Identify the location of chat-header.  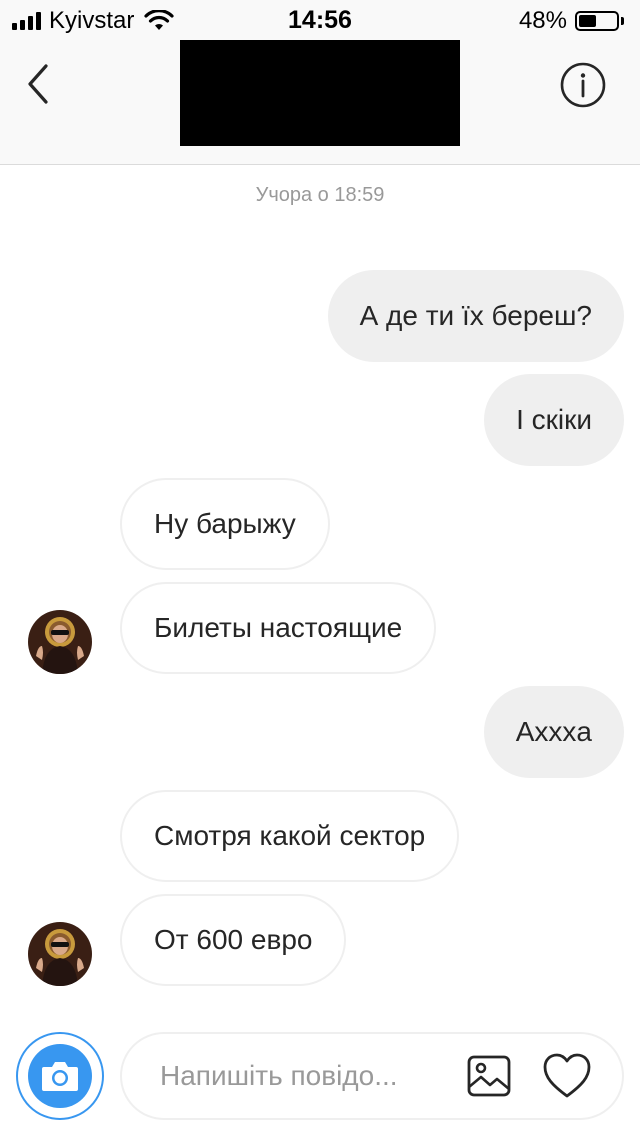
(320, 102).